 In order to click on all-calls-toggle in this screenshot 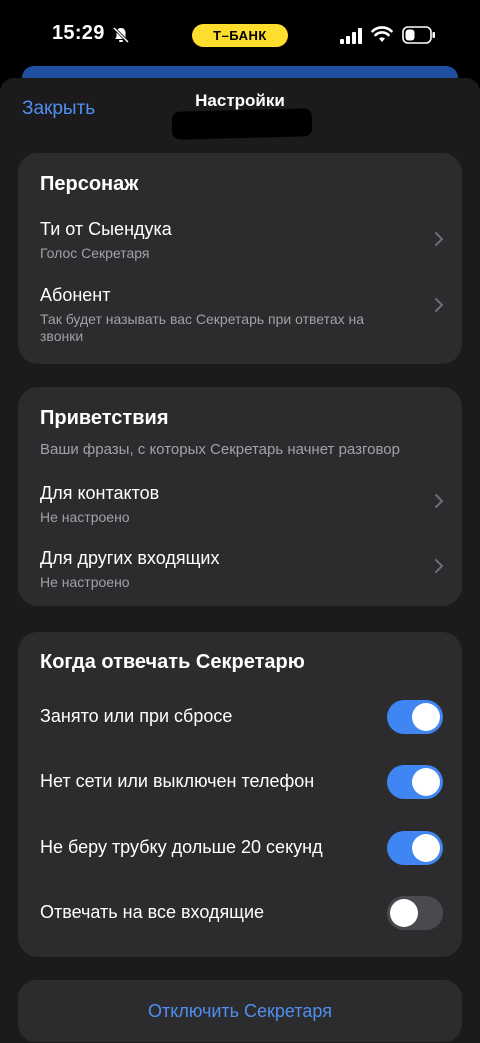, I will do `click(415, 913)`.